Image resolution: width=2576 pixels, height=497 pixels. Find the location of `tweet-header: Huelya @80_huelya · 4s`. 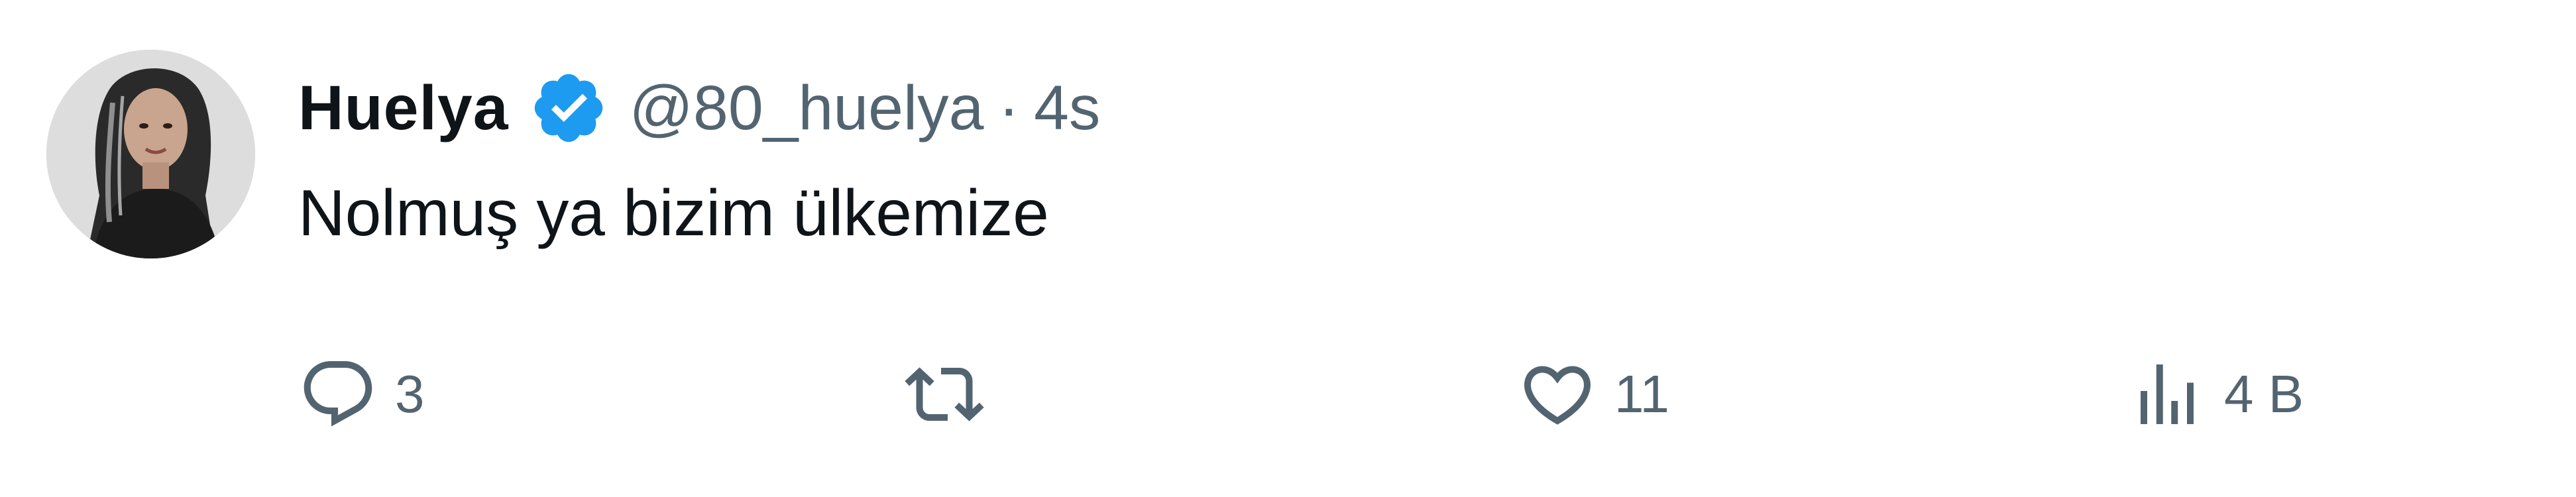

tweet-header: Huelya @80_huelya · 4s is located at coordinates (699, 108).